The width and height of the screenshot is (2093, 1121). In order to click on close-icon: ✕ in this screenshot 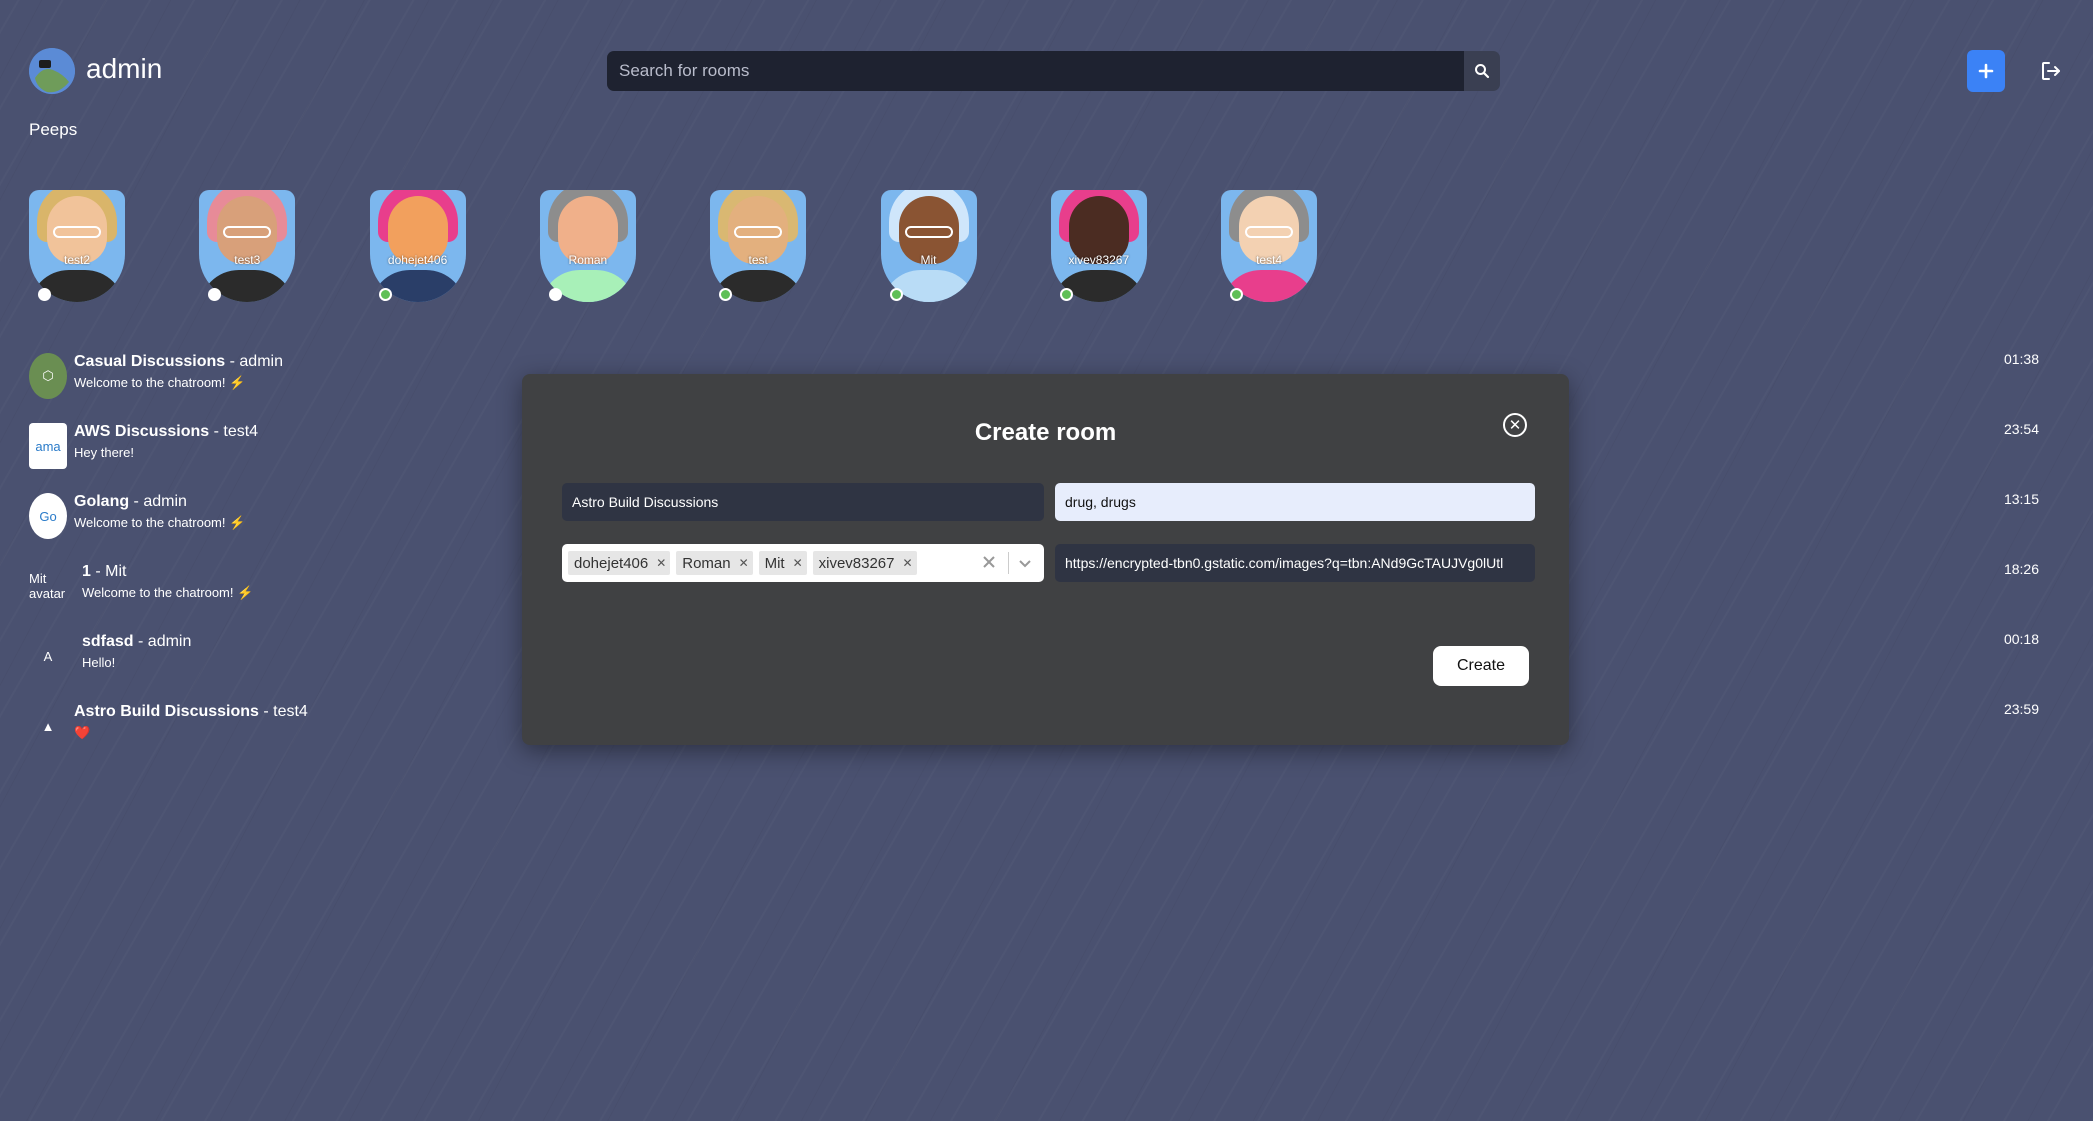, I will do `click(1515, 425)`.